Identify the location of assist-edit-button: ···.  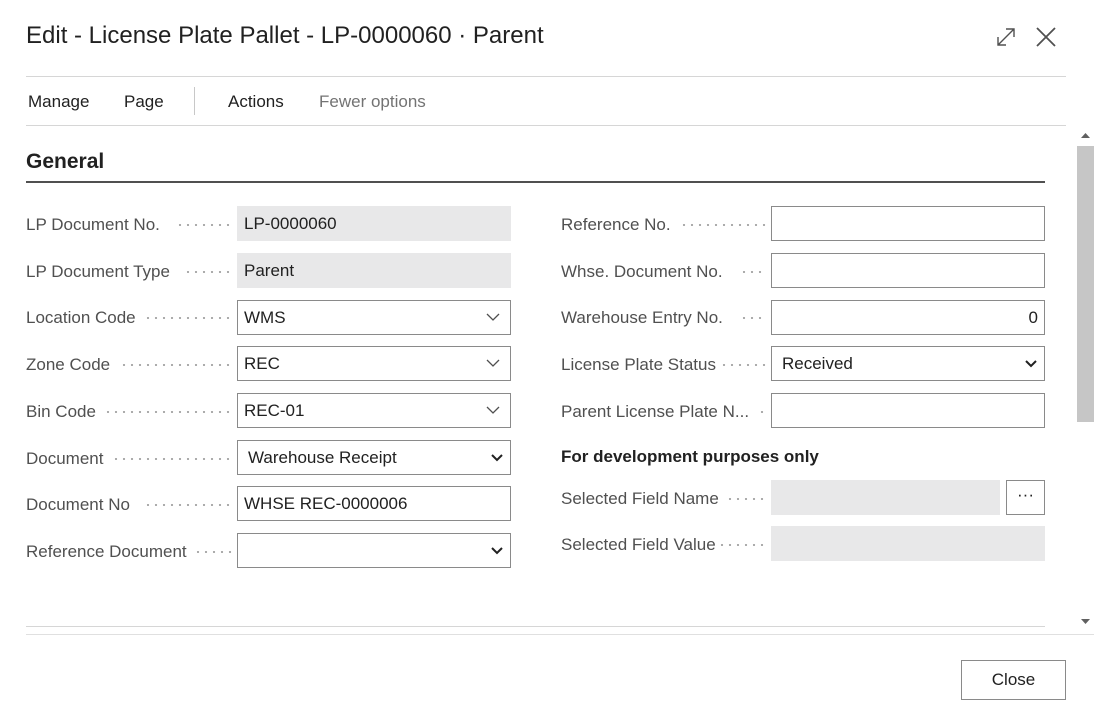
(1025, 497).